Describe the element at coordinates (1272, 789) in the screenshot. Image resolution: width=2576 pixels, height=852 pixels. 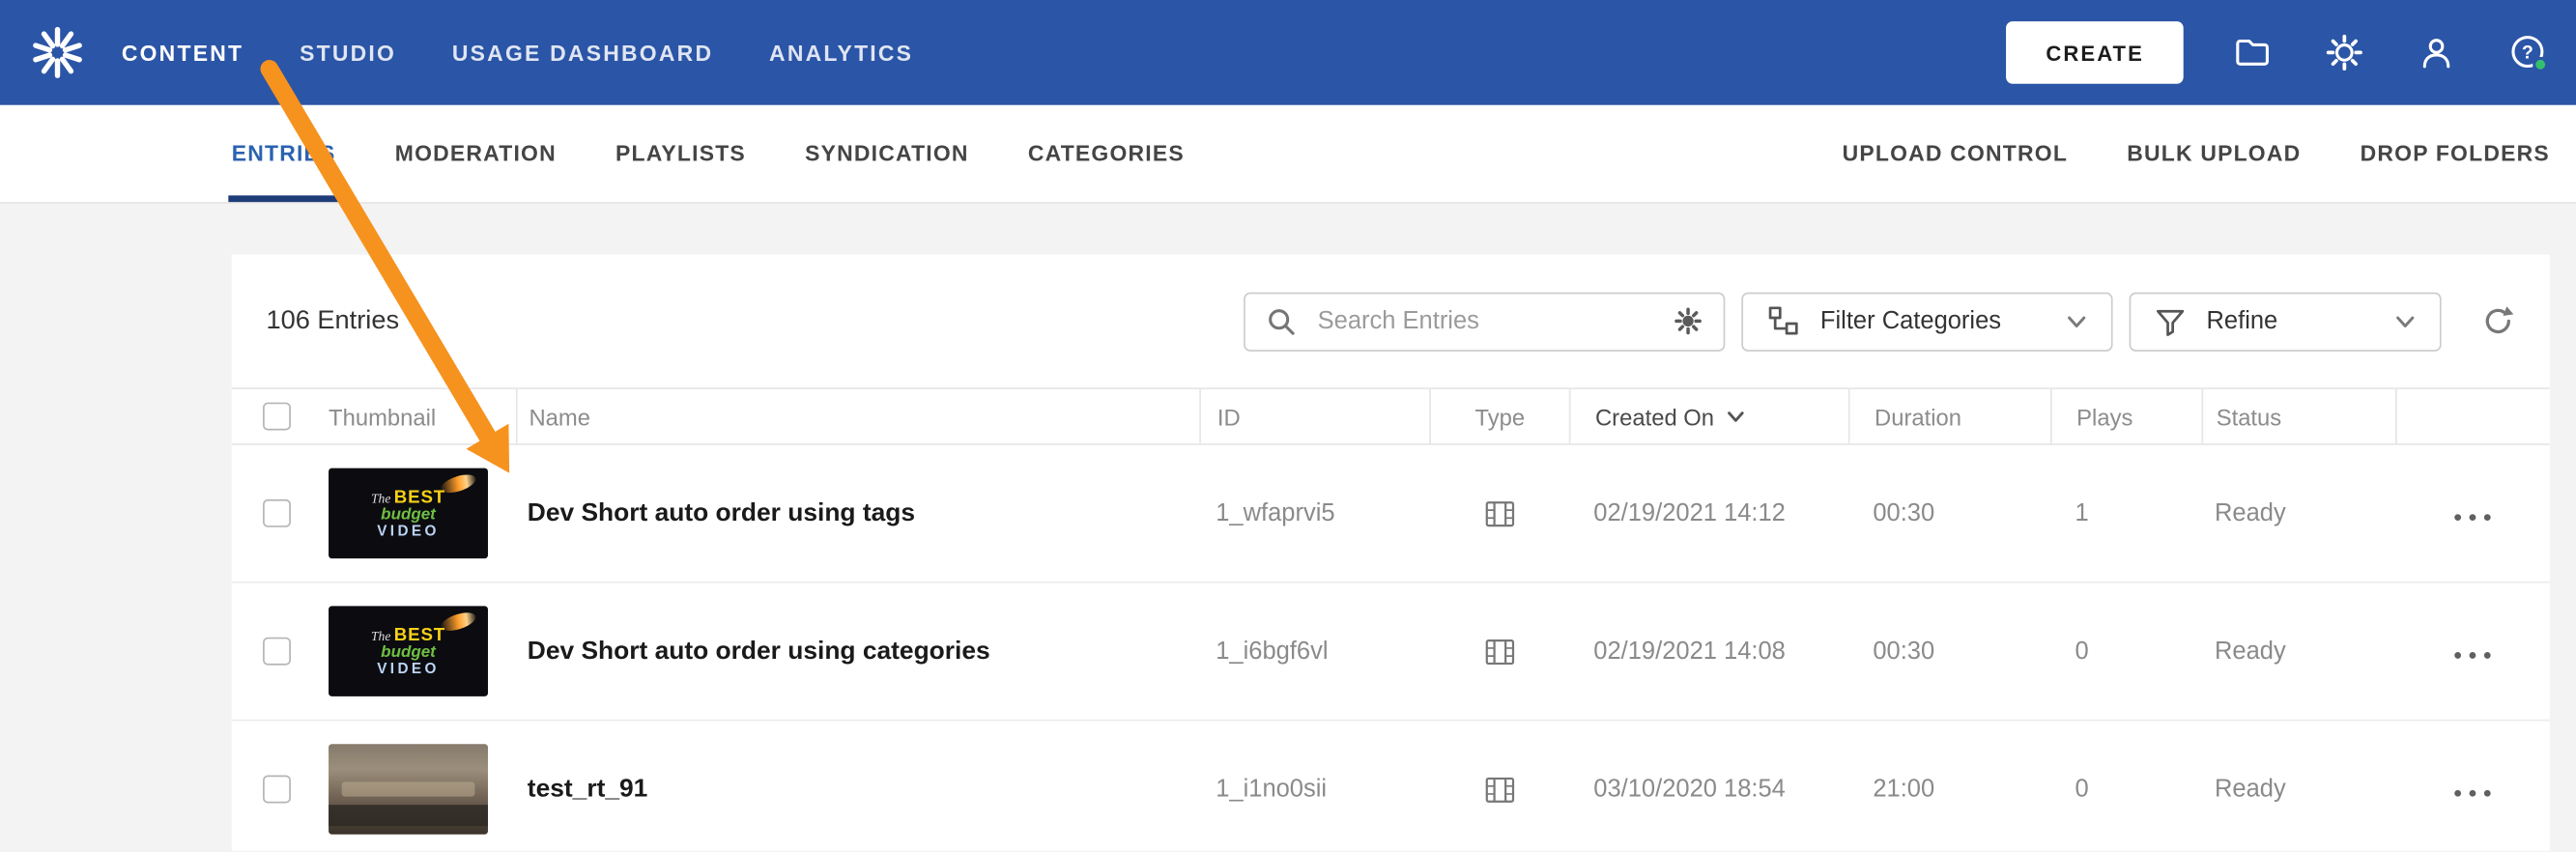
I see `entry-id: 1_i1no0sii` at that location.